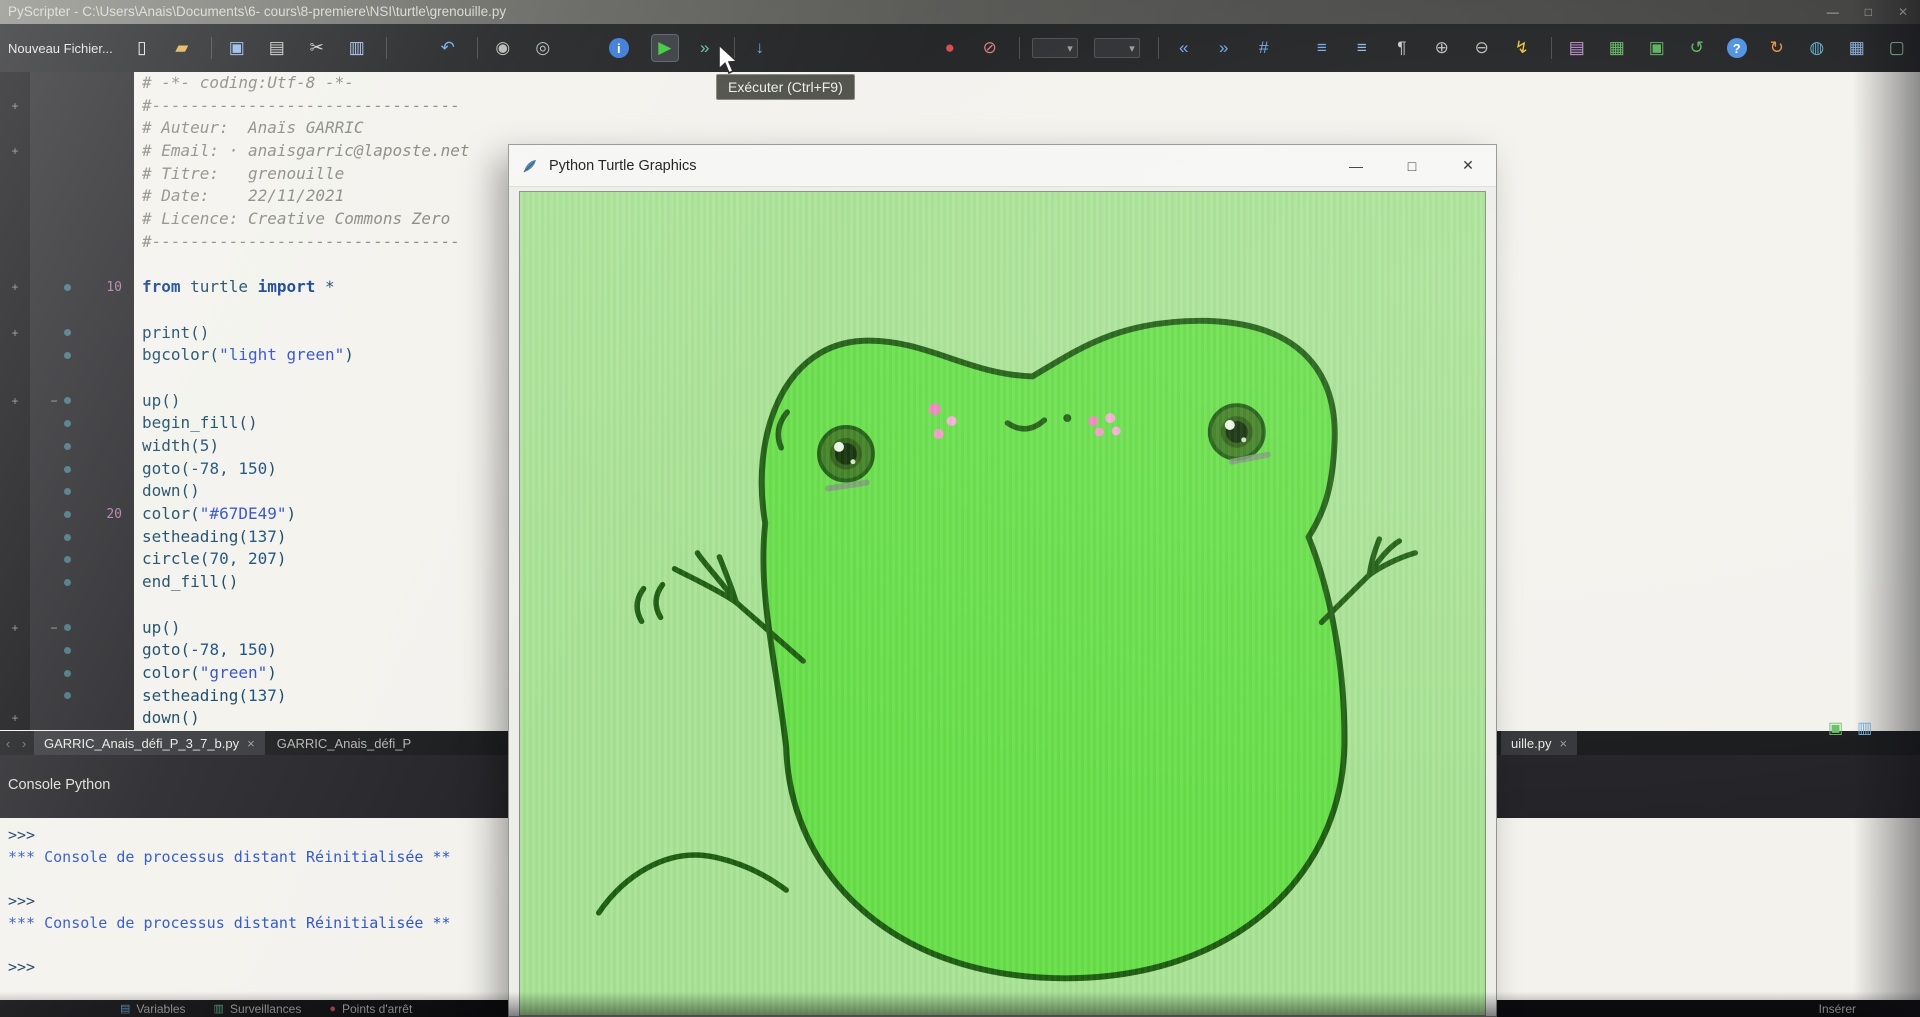 The width and height of the screenshot is (1920, 1017). What do you see at coordinates (1897, 48) in the screenshot?
I see `monitor-icon: ▢` at bounding box center [1897, 48].